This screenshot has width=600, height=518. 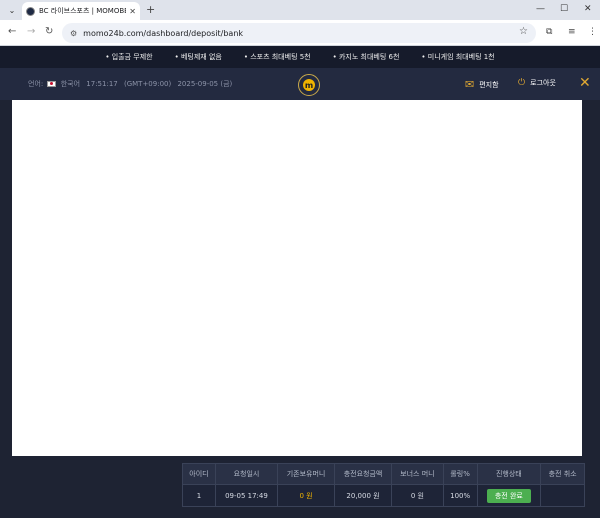 I want to click on cell-datetime: 09-05 17:49, so click(x=246, y=495).